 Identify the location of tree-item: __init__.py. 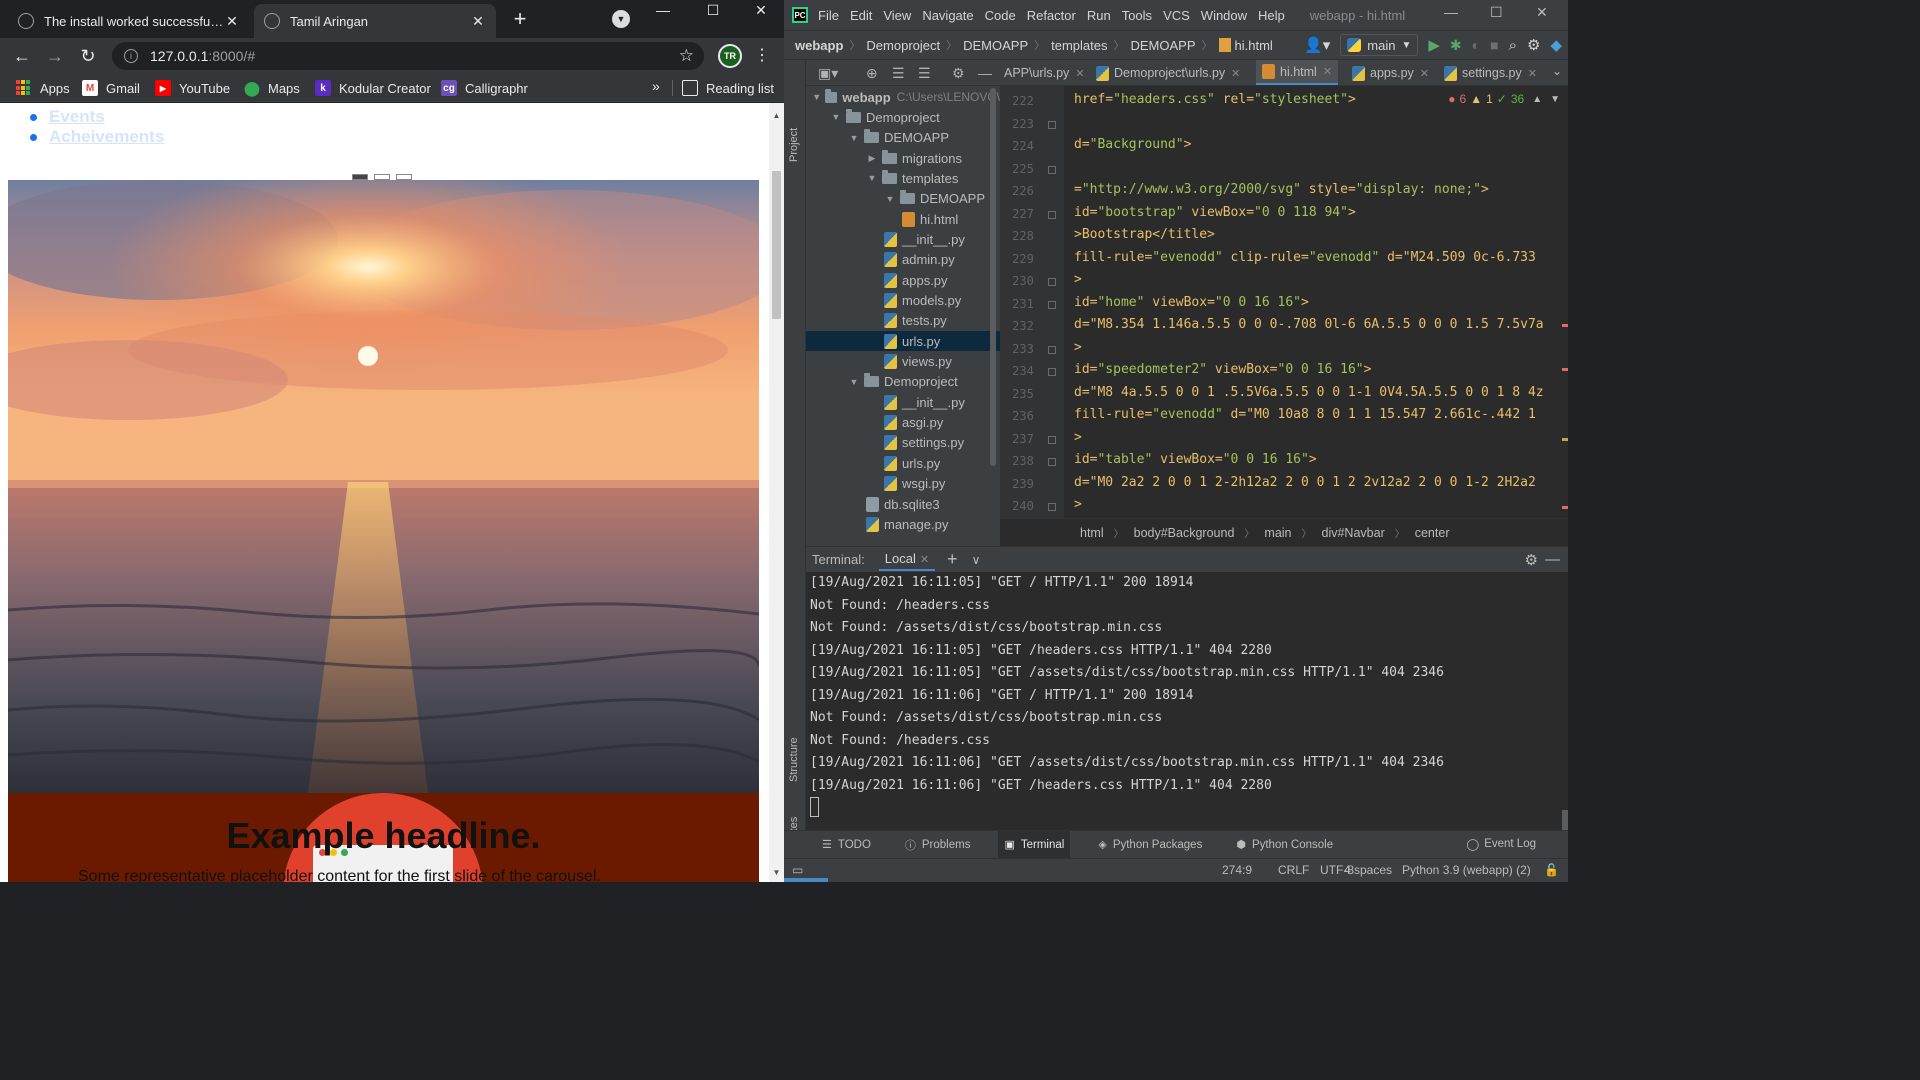
(903, 239).